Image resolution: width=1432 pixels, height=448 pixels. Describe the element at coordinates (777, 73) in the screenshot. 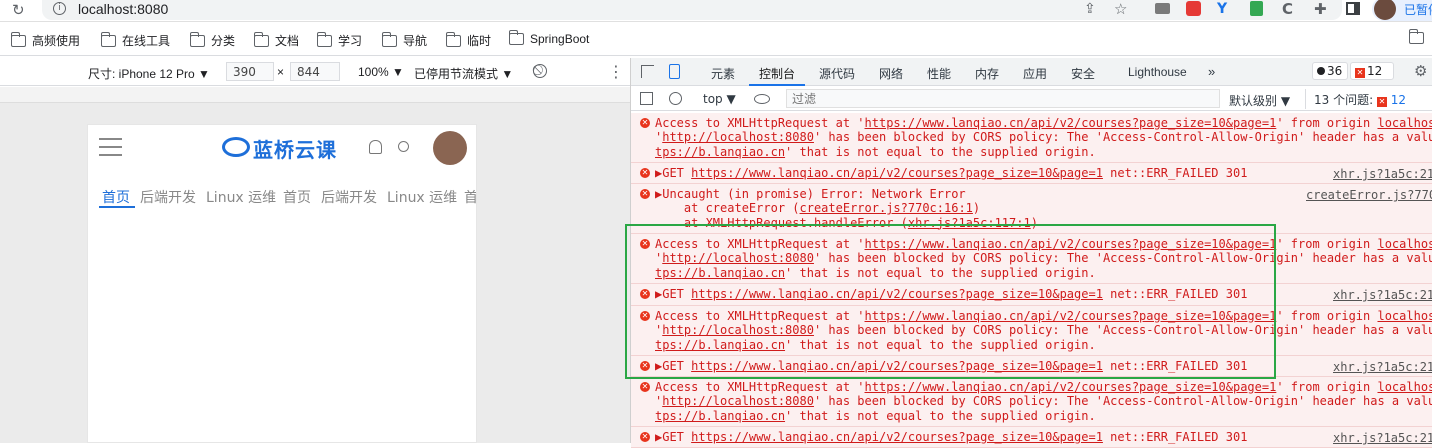

I see `tab-console: 控制台` at that location.